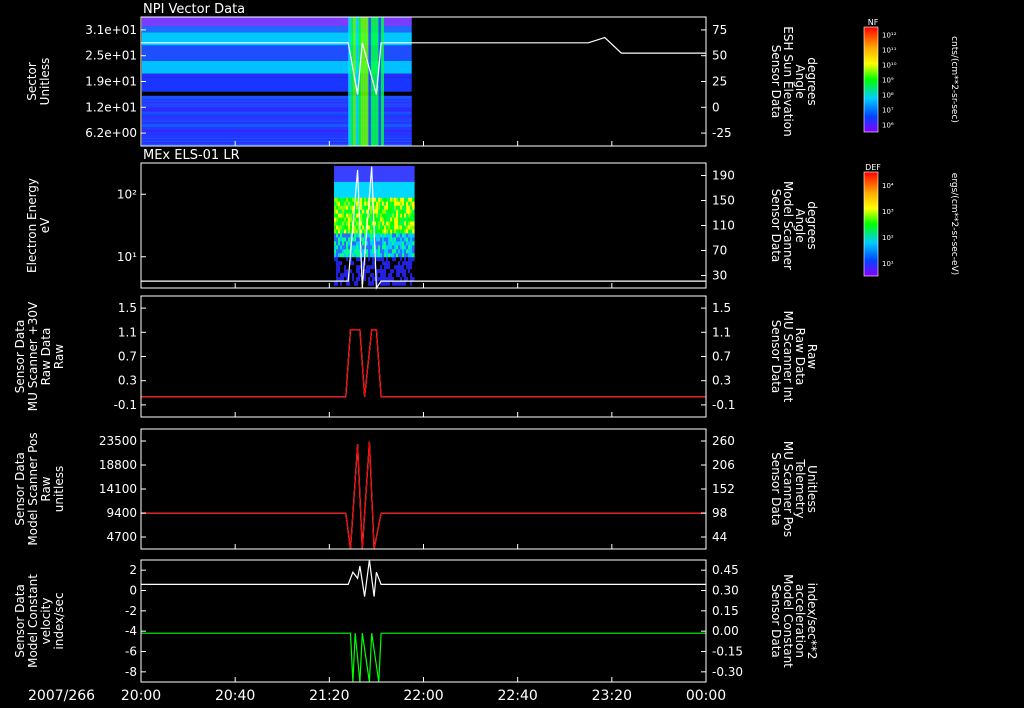  What do you see at coordinates (706, 696) in the screenshot?
I see `time-tick-label: 00:00` at bounding box center [706, 696].